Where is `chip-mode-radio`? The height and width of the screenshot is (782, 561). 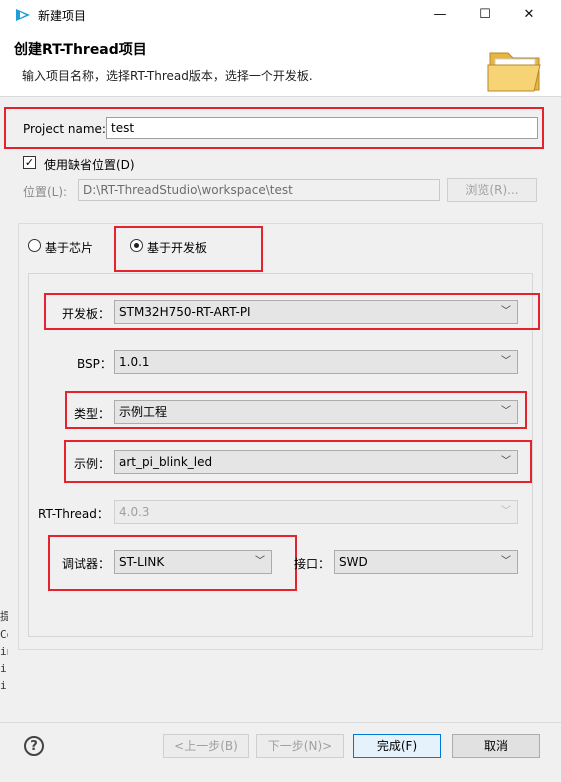
chip-mode-radio is located at coordinates (34, 245).